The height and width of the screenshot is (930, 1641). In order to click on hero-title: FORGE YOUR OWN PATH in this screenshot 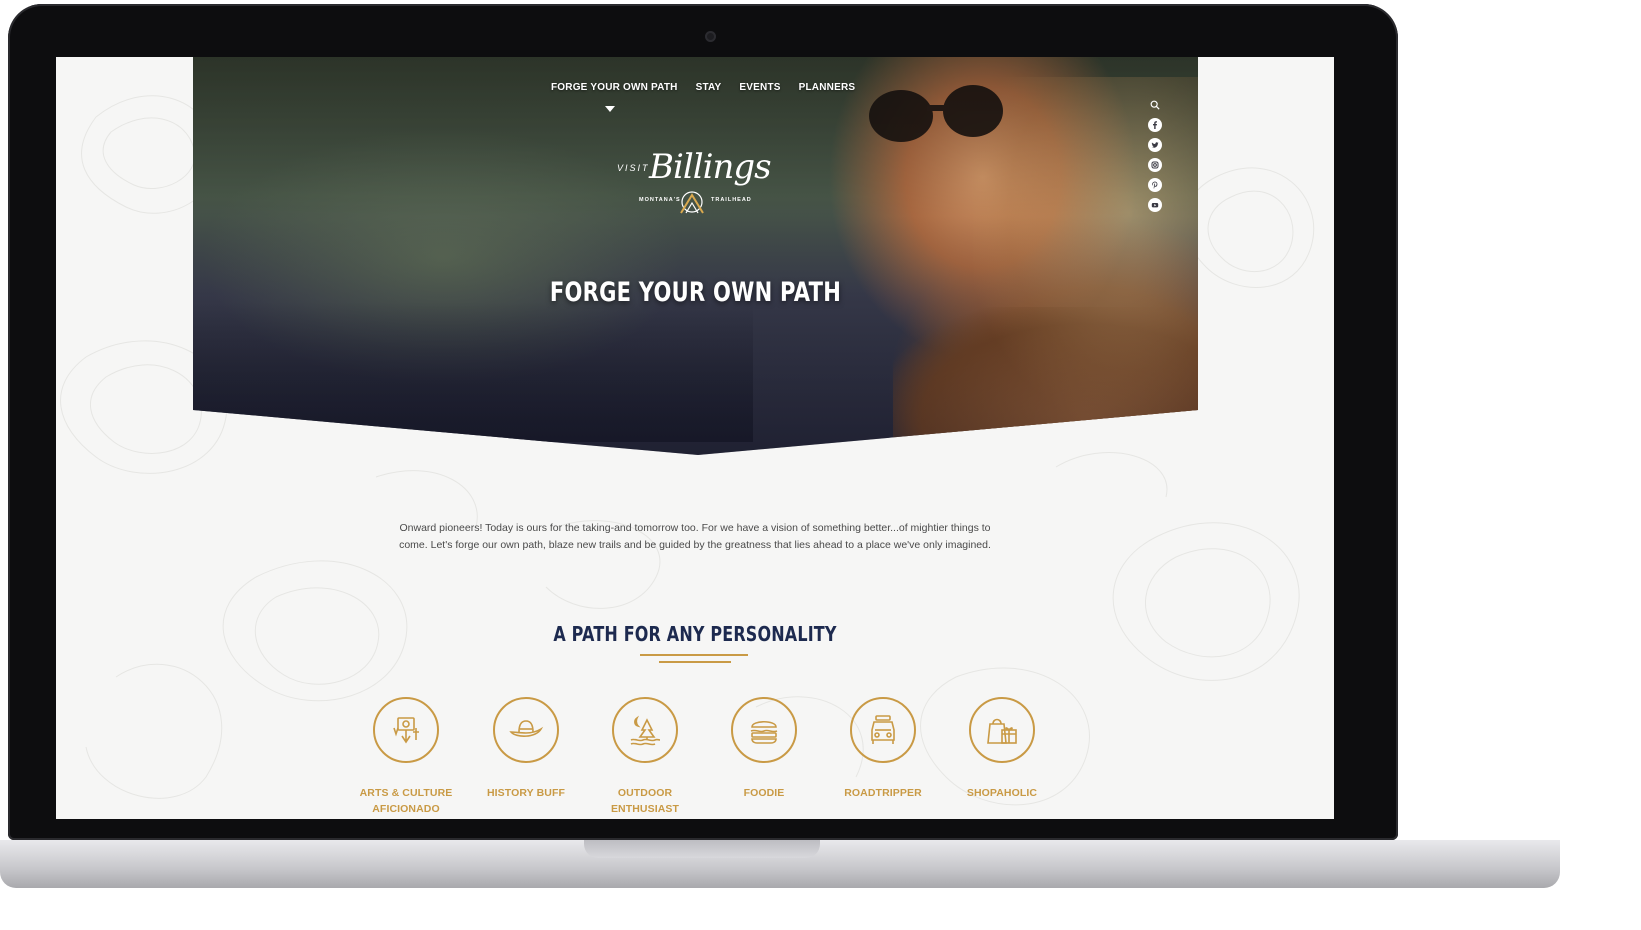, I will do `click(695, 292)`.